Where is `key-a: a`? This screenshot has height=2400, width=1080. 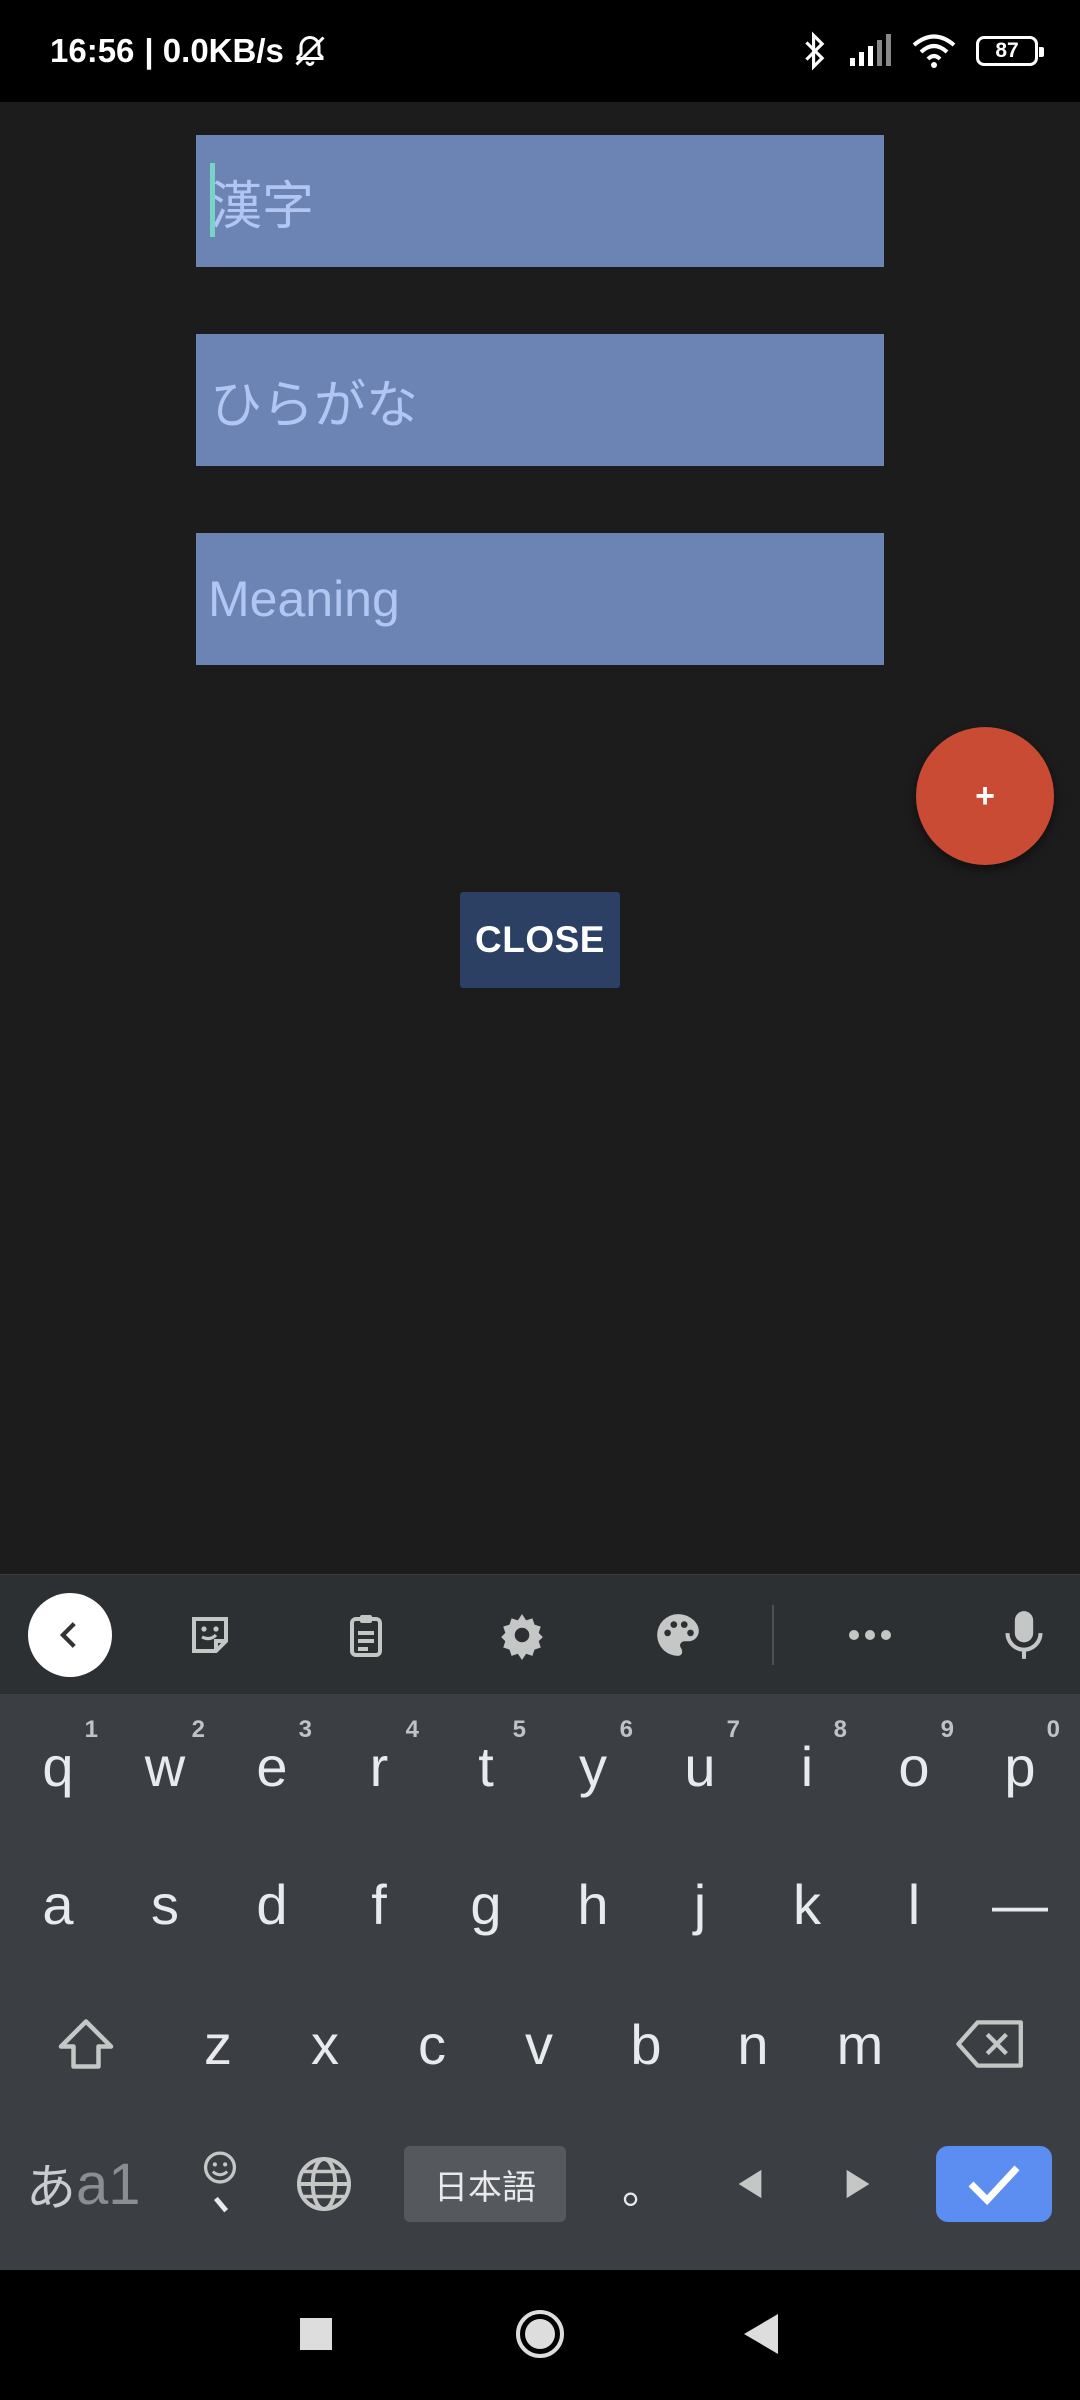
key-a: a is located at coordinates (58, 1904).